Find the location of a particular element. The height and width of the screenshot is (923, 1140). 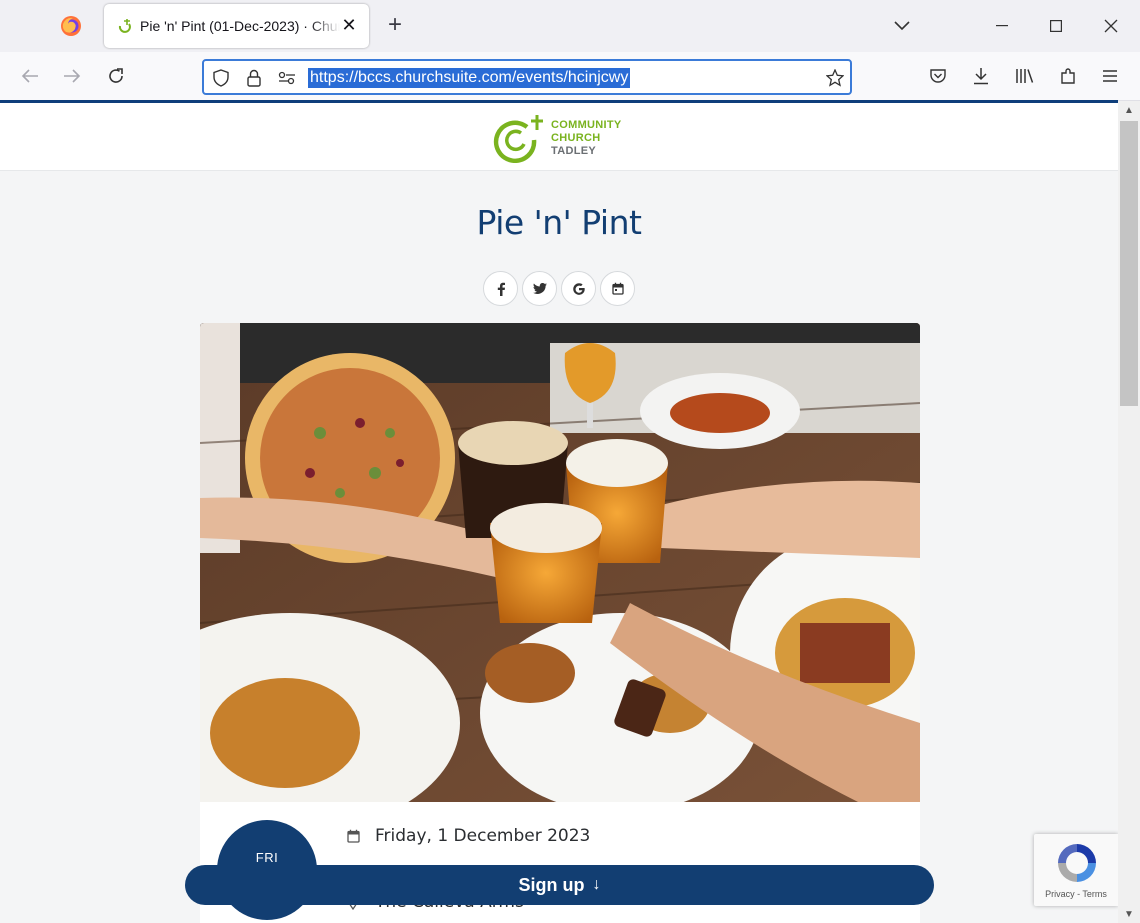

library-icon is located at coordinates (1025, 76).